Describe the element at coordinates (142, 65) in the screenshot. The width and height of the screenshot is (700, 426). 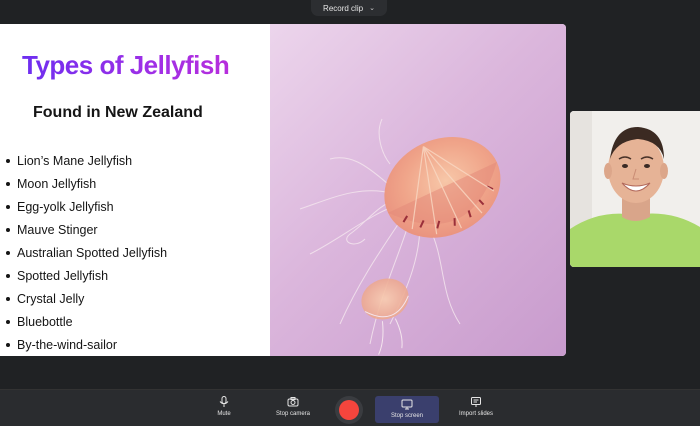
I see `slide-title: Types of Jellyfish` at that location.